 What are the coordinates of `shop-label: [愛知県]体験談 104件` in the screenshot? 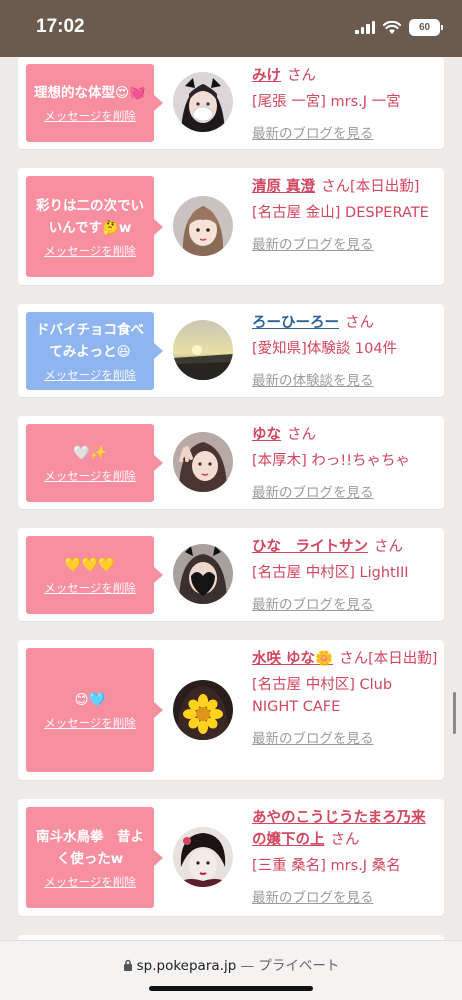 It's located at (325, 349).